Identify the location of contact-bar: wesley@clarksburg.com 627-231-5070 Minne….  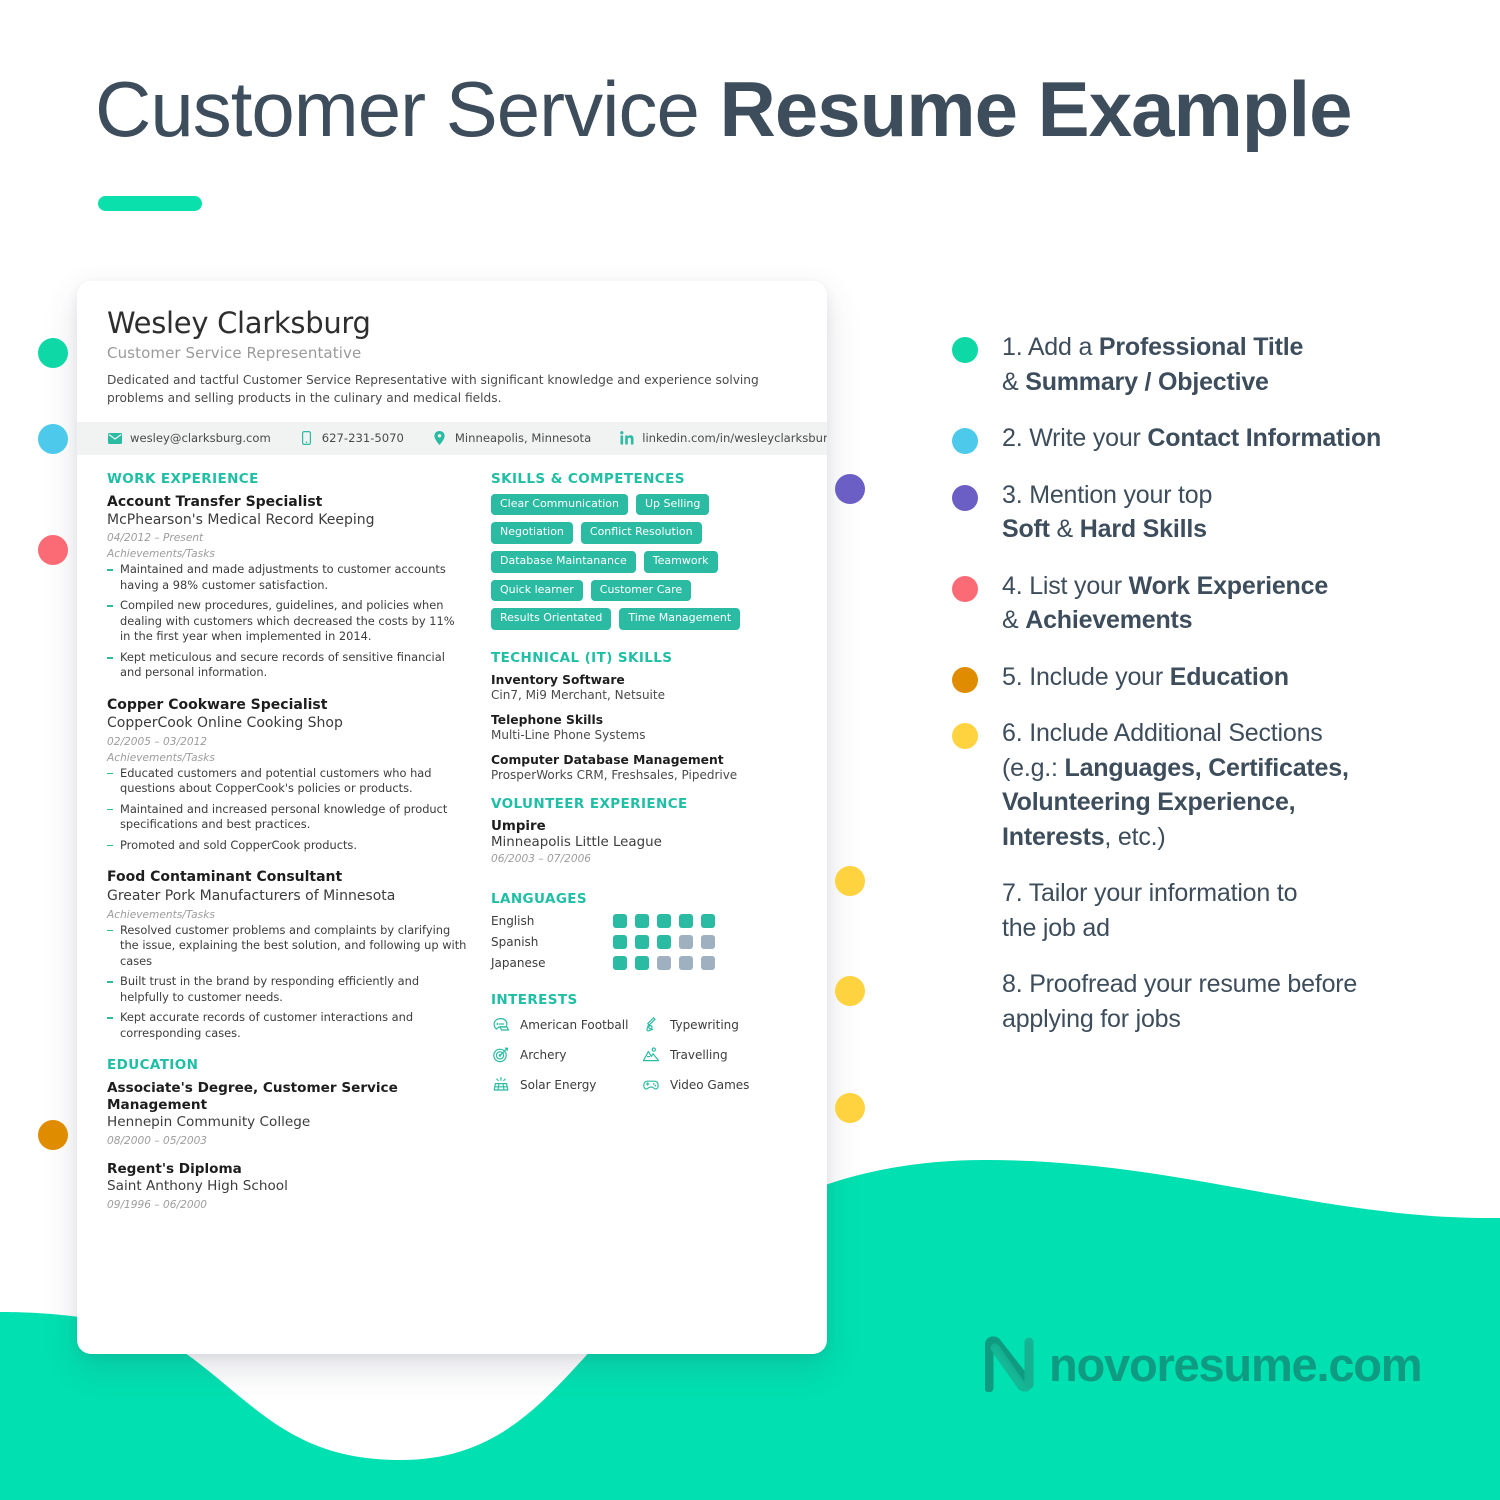
(452, 438).